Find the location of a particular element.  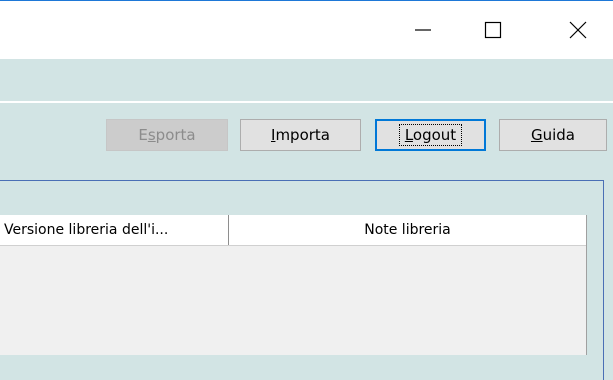

menu-bar is located at coordinates (306, 80).